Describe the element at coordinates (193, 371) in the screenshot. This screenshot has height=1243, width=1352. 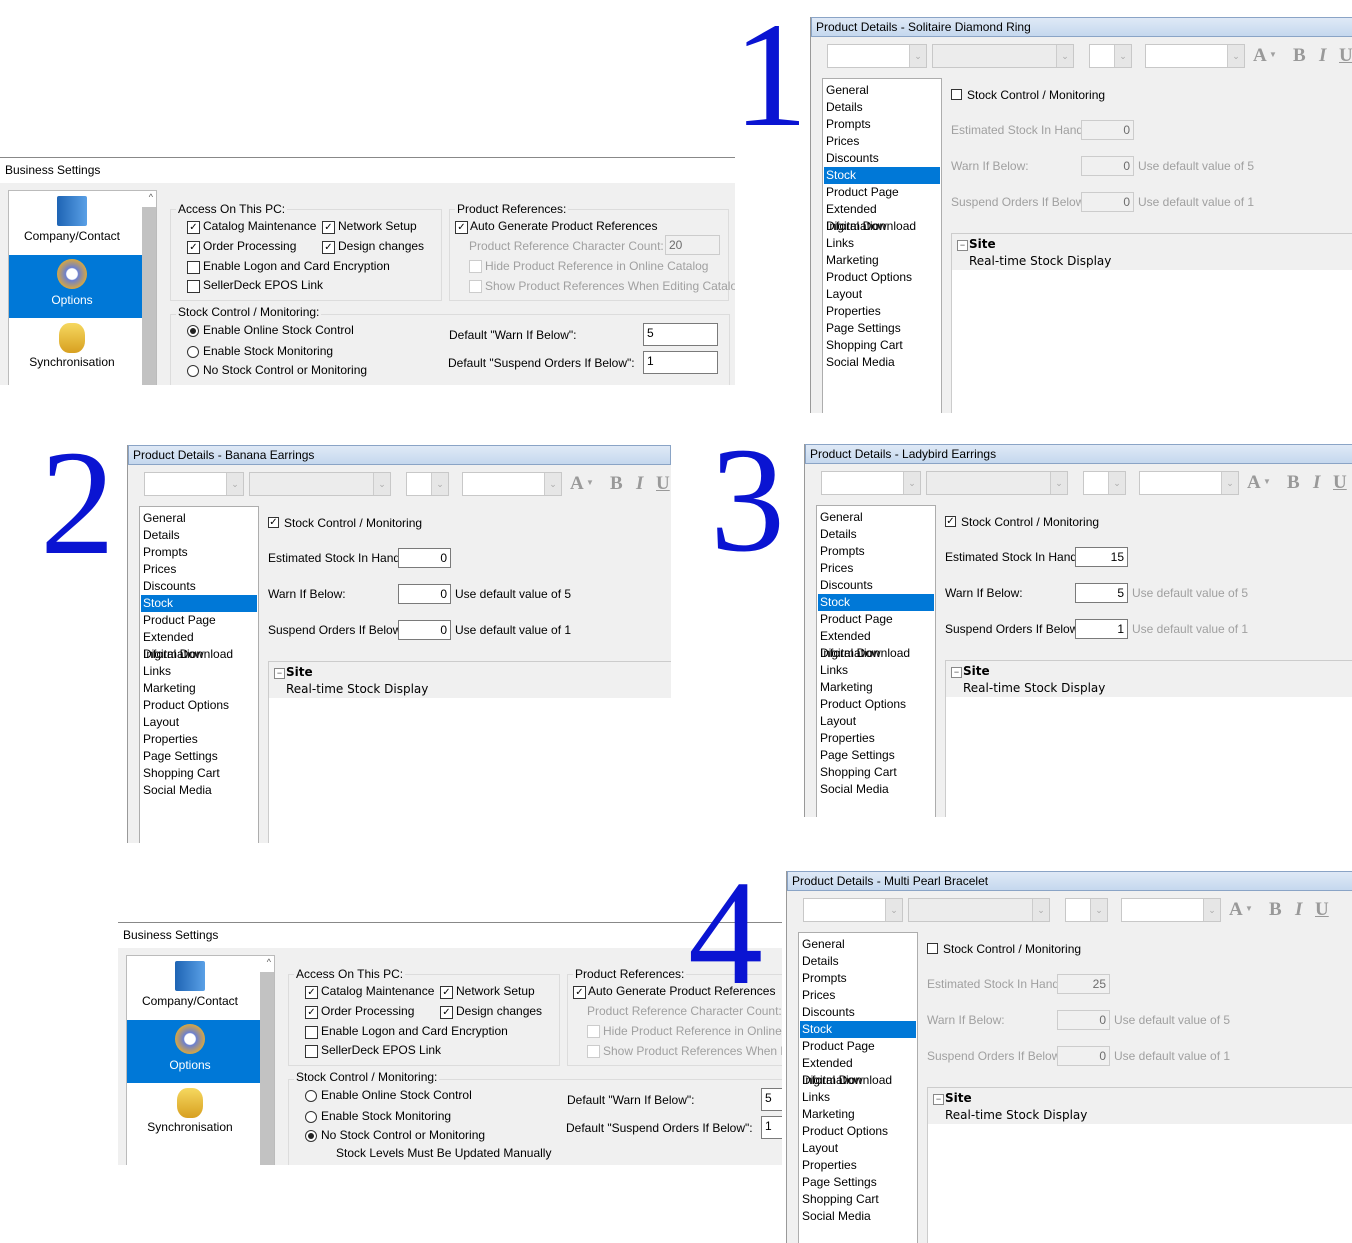
I see `radio-no-stock-control-or-monitoring` at that location.